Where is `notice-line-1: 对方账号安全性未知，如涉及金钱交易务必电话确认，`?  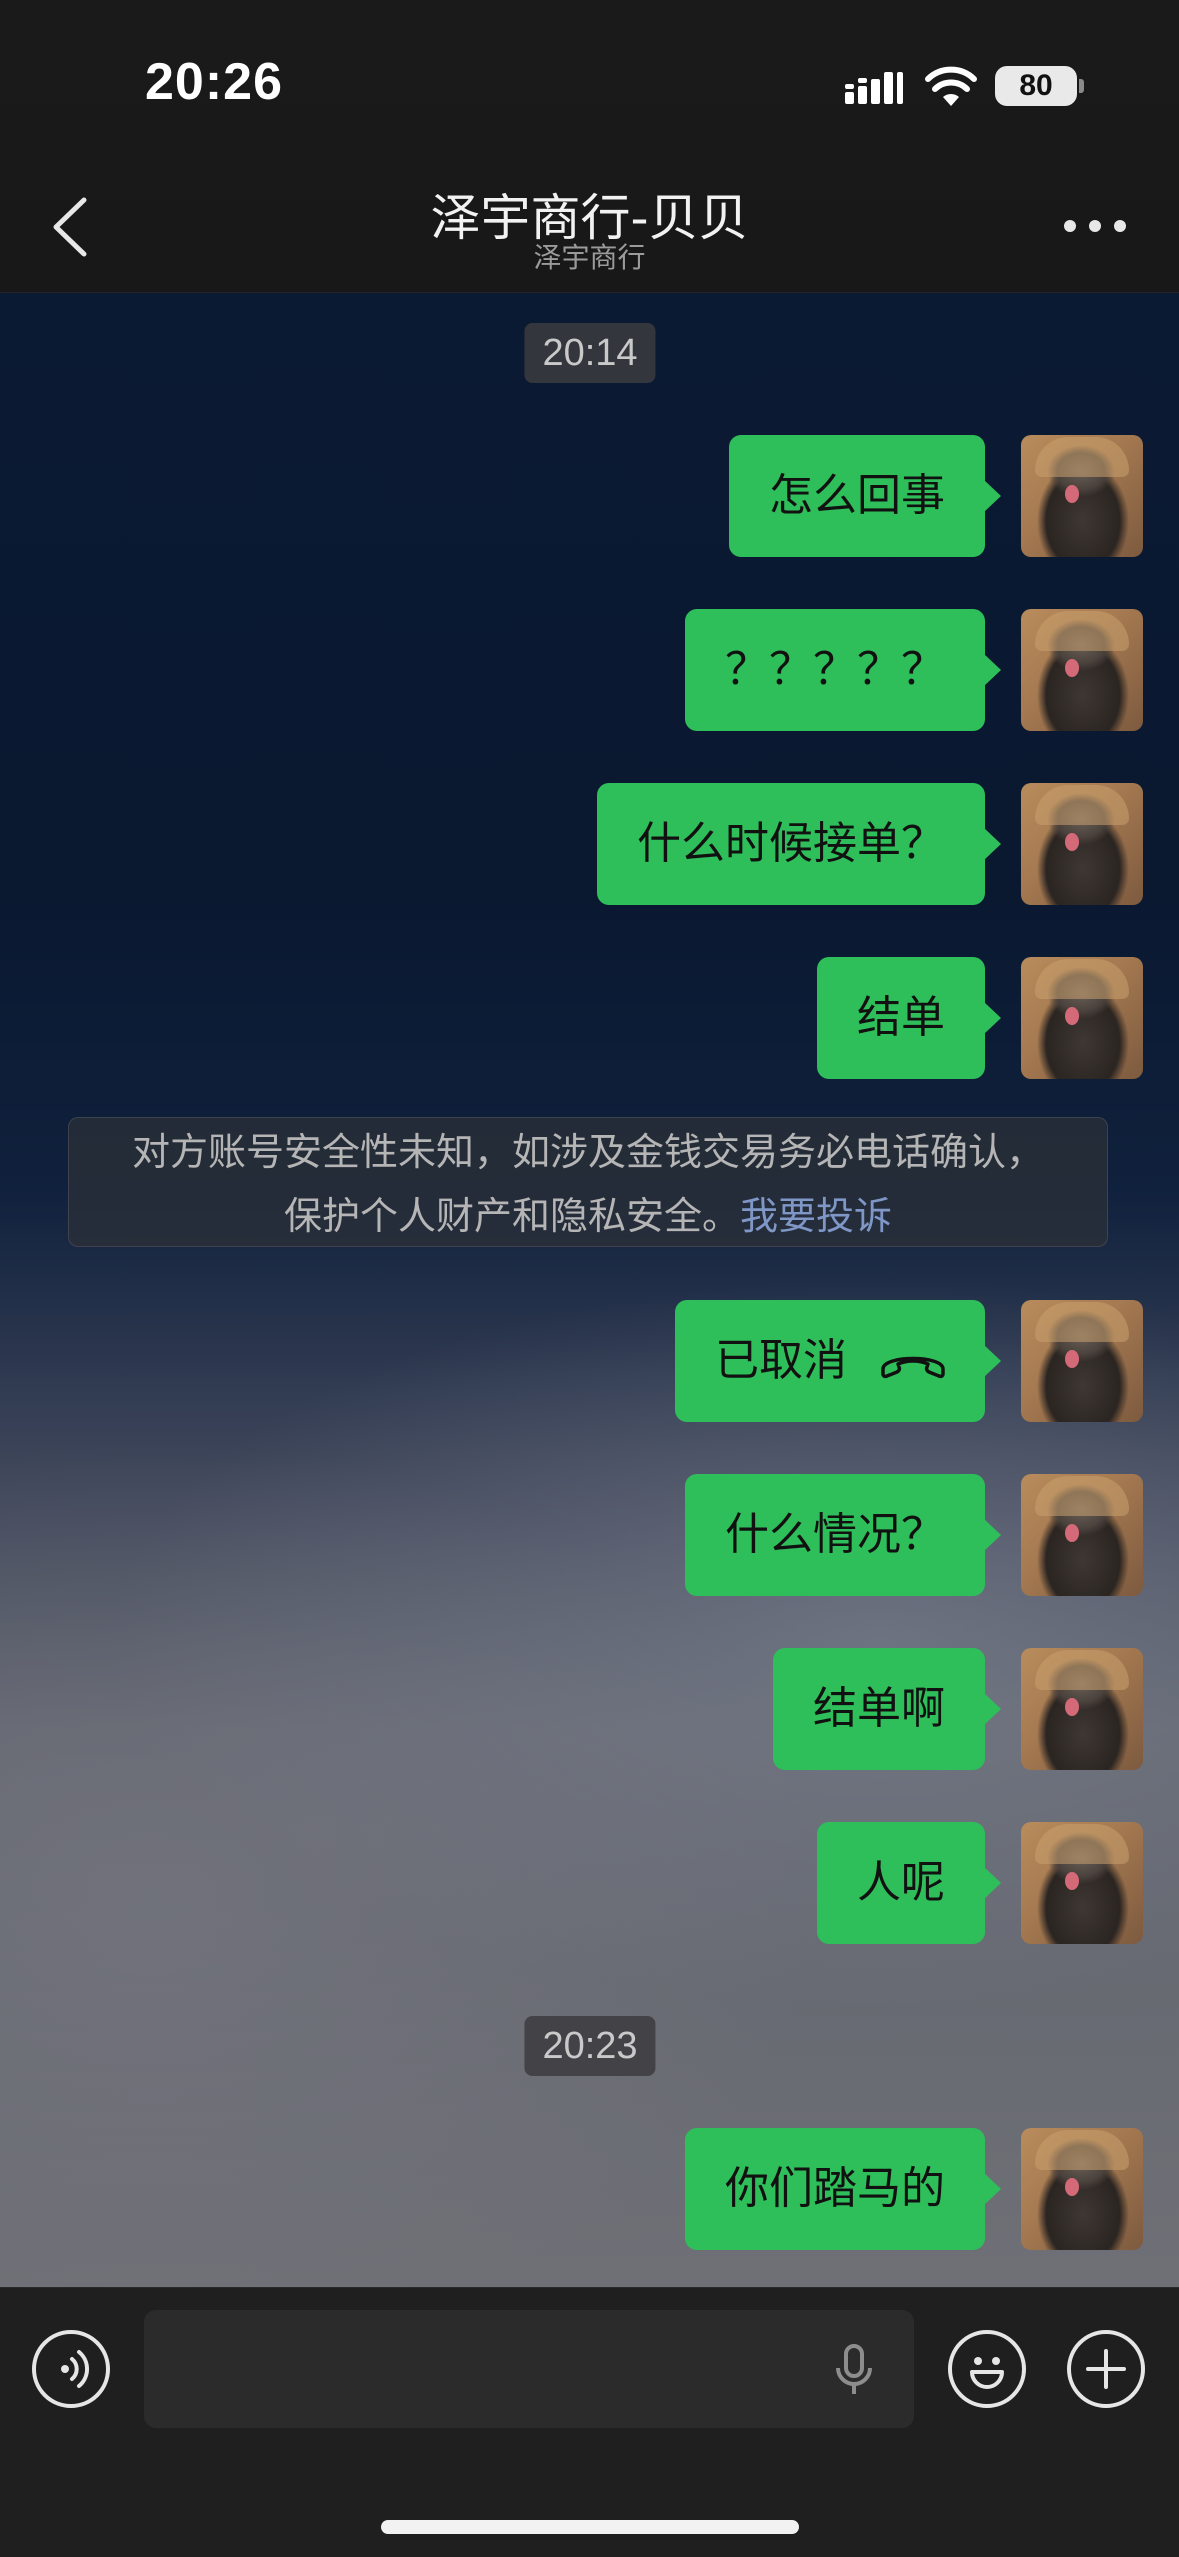 notice-line-1: 对方账号安全性未知，如涉及金钱交易务必电话确认， is located at coordinates (587, 1152).